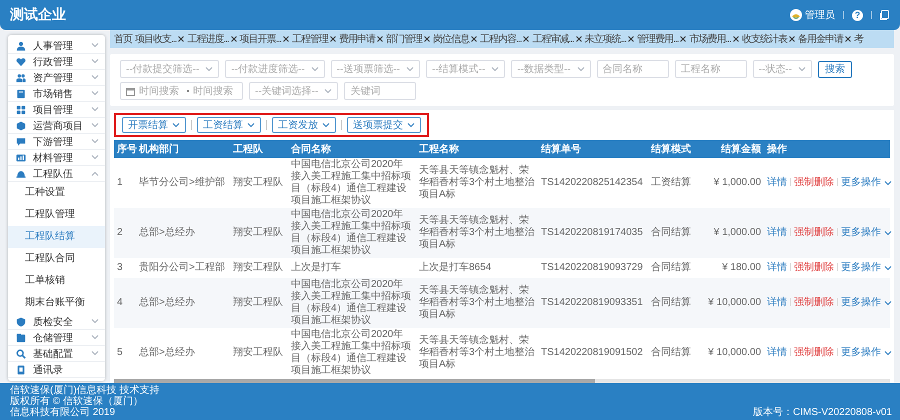 The width and height of the screenshot is (900, 420). What do you see at coordinates (796, 15) in the screenshot?
I see `avatar-icon` at bounding box center [796, 15].